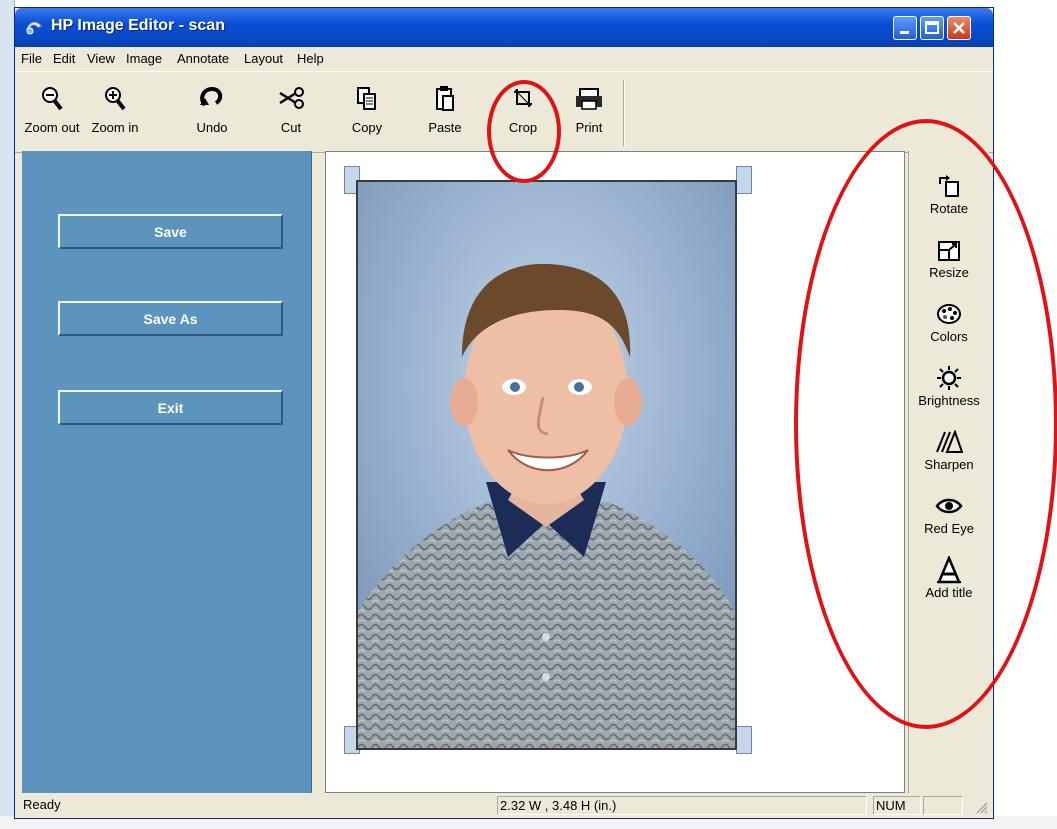  What do you see at coordinates (523, 98) in the screenshot?
I see `crop-icon` at bounding box center [523, 98].